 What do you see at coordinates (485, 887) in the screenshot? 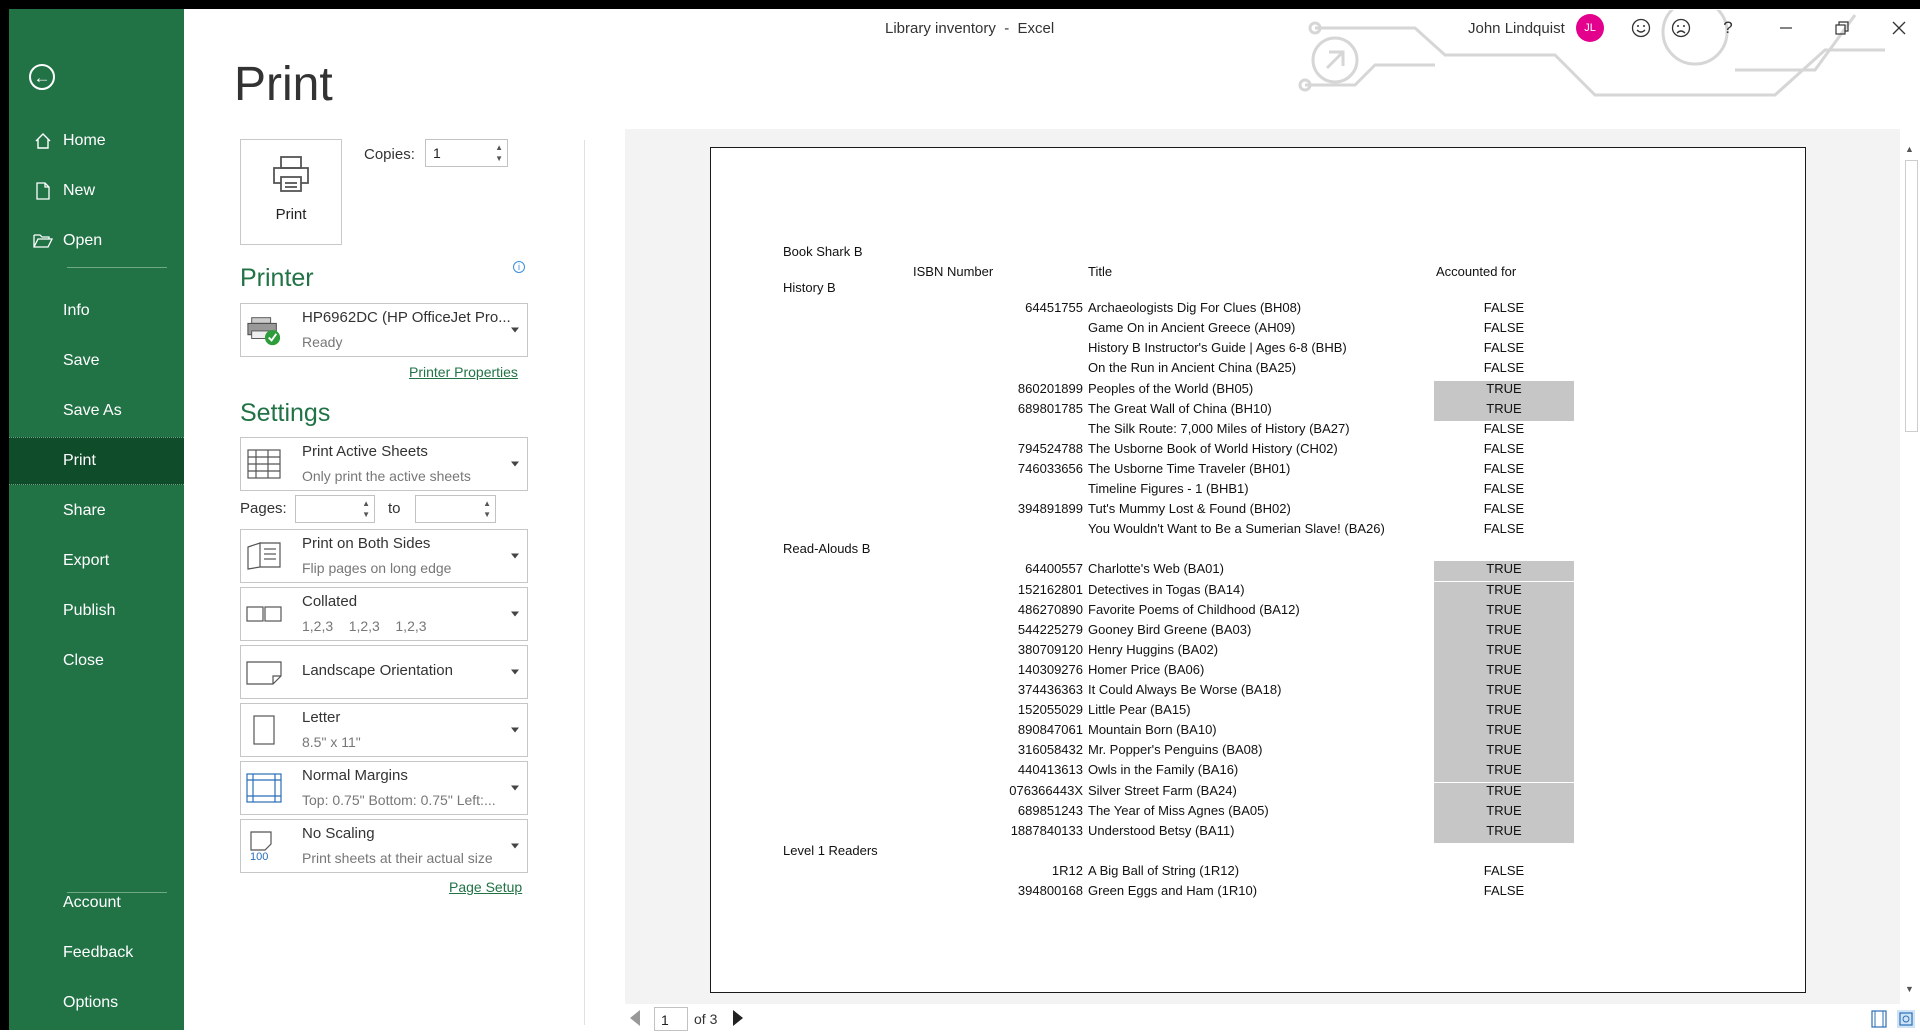
I see `page-setup-link: Page Setup` at bounding box center [485, 887].